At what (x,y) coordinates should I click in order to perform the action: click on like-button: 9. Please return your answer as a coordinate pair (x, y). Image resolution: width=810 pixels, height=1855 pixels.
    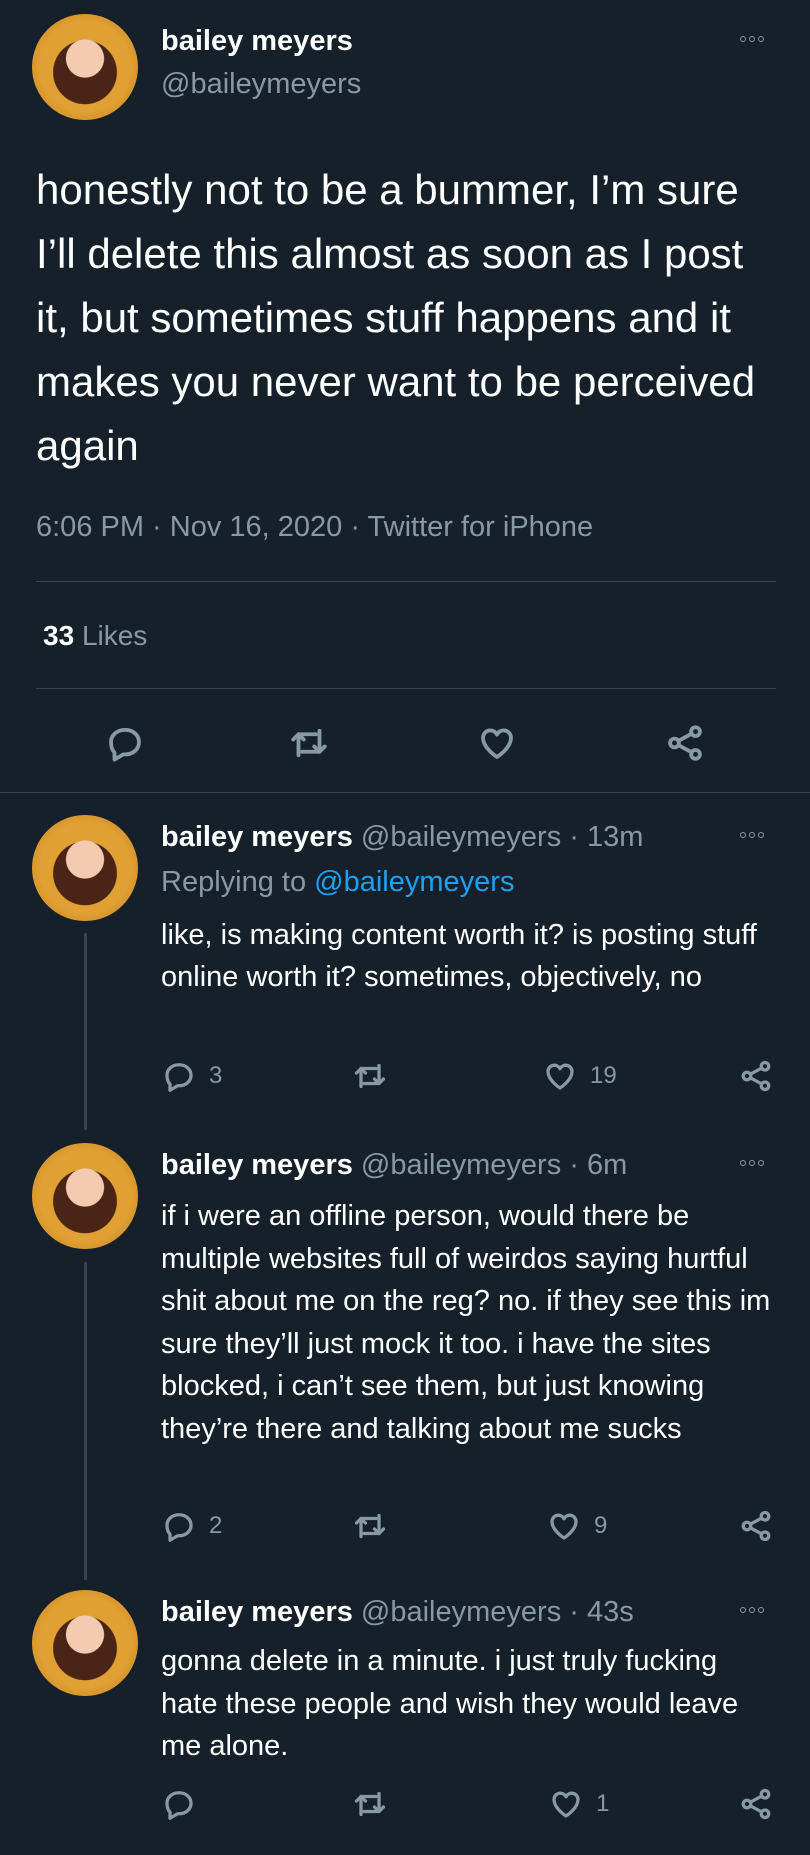
    Looking at the image, I should click on (576, 1526).